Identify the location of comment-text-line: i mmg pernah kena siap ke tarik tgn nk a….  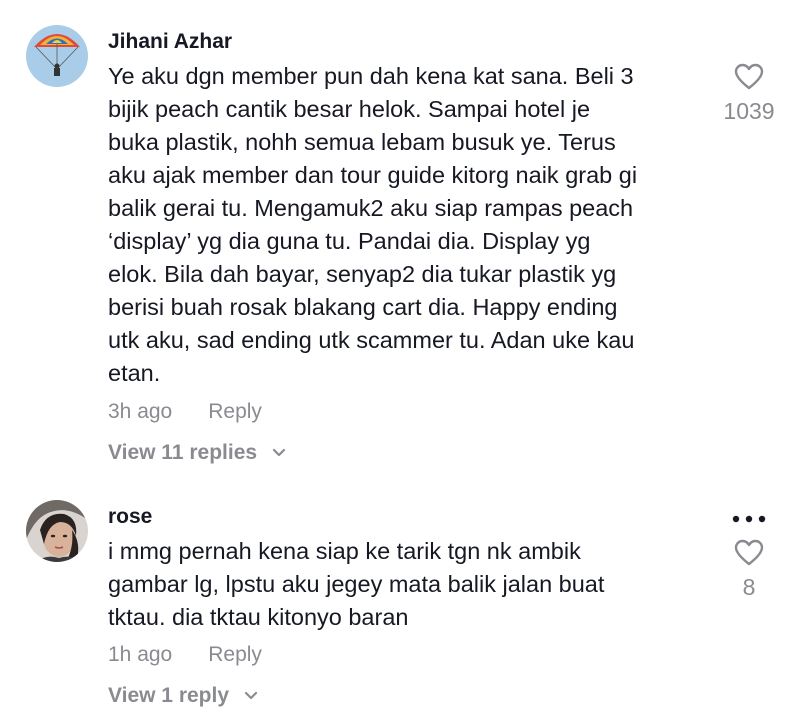
(344, 551).